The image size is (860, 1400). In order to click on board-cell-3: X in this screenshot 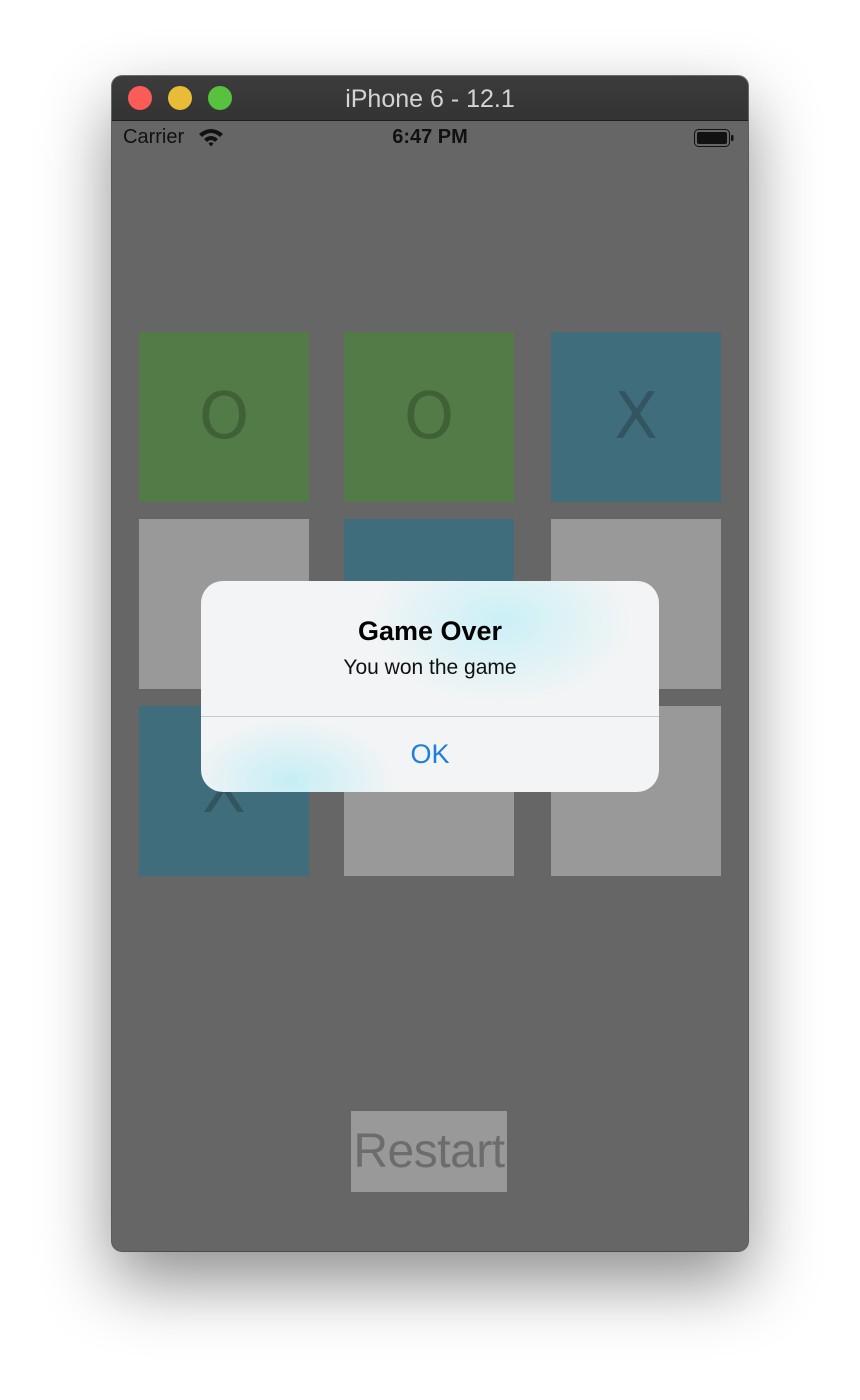, I will do `click(636, 417)`.